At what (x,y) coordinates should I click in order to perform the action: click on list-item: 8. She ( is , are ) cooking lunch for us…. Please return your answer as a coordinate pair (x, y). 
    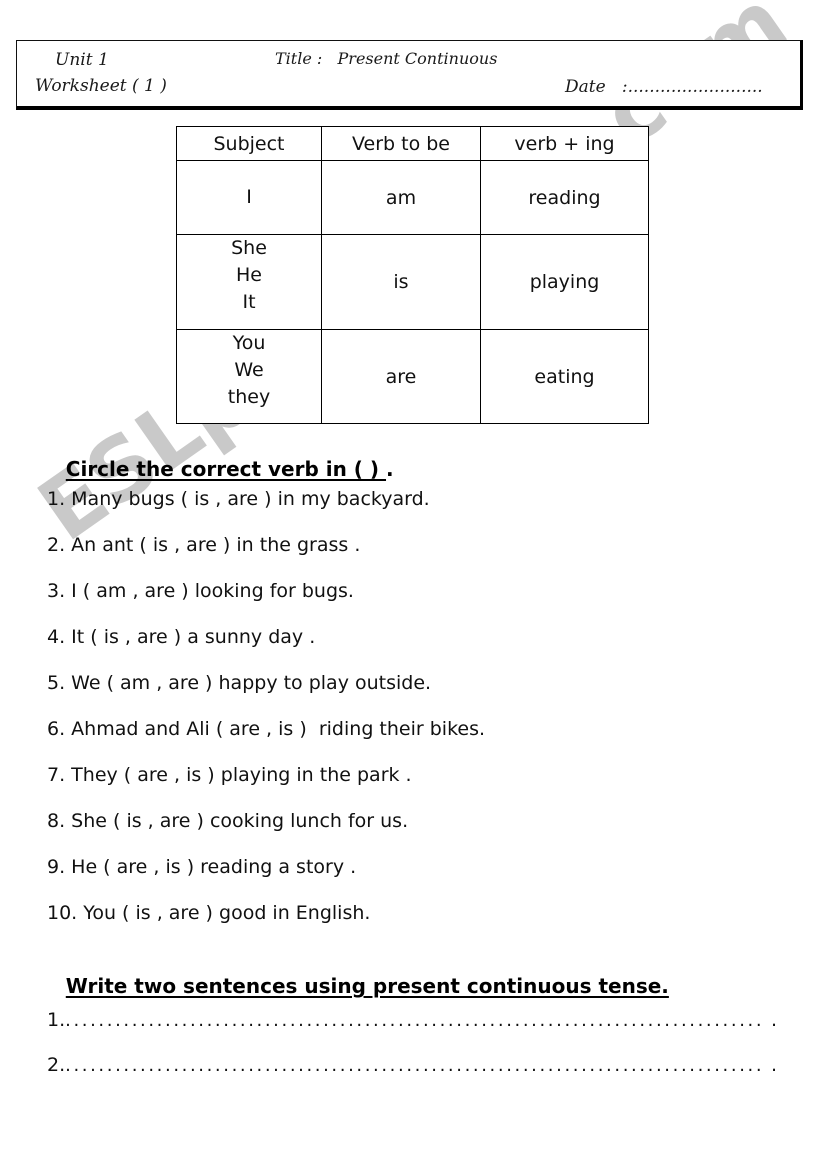
    Looking at the image, I should click on (228, 821).